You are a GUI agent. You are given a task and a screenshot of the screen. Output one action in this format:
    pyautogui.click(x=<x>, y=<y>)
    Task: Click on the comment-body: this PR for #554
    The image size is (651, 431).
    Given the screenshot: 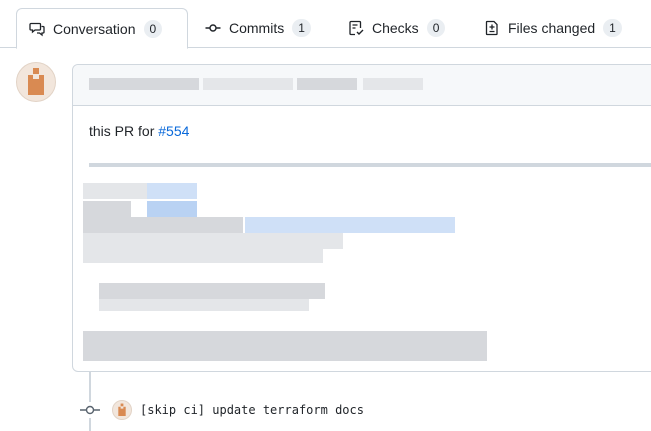 What is the action you would take?
    pyautogui.click(x=139, y=131)
    